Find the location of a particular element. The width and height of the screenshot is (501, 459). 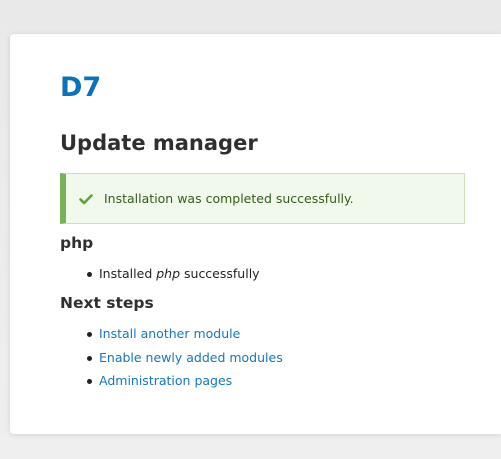

page-title: Update manager is located at coordinates (159, 143).